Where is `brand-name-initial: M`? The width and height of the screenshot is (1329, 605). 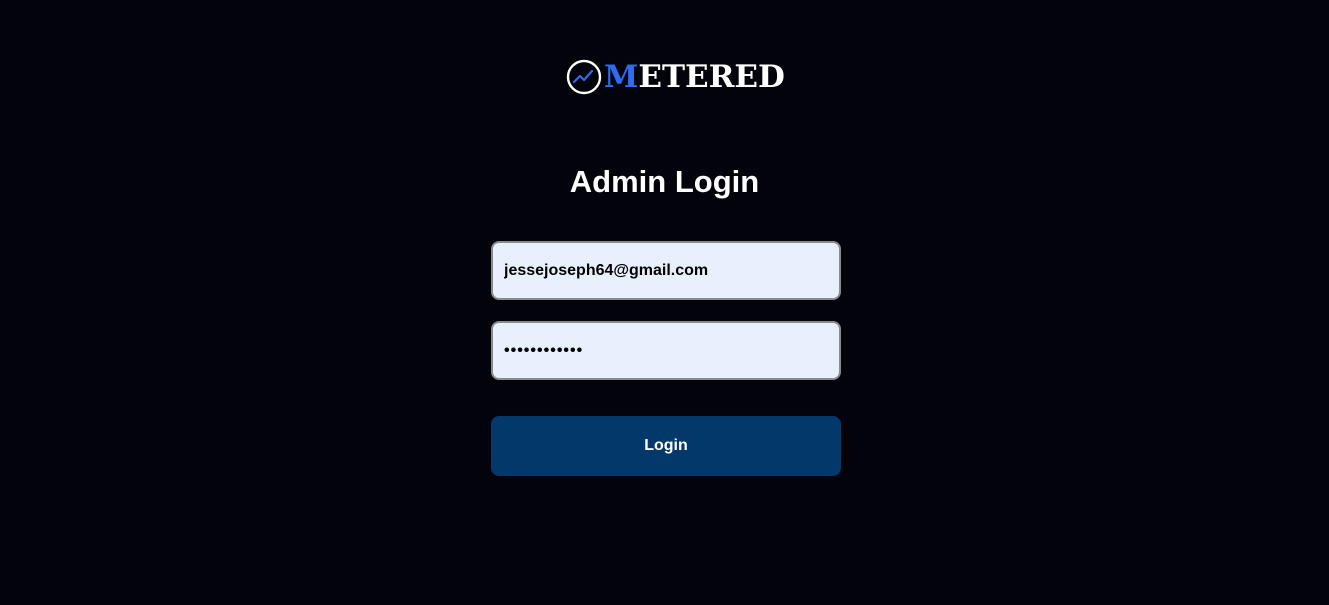 brand-name-initial: M is located at coordinates (621, 77).